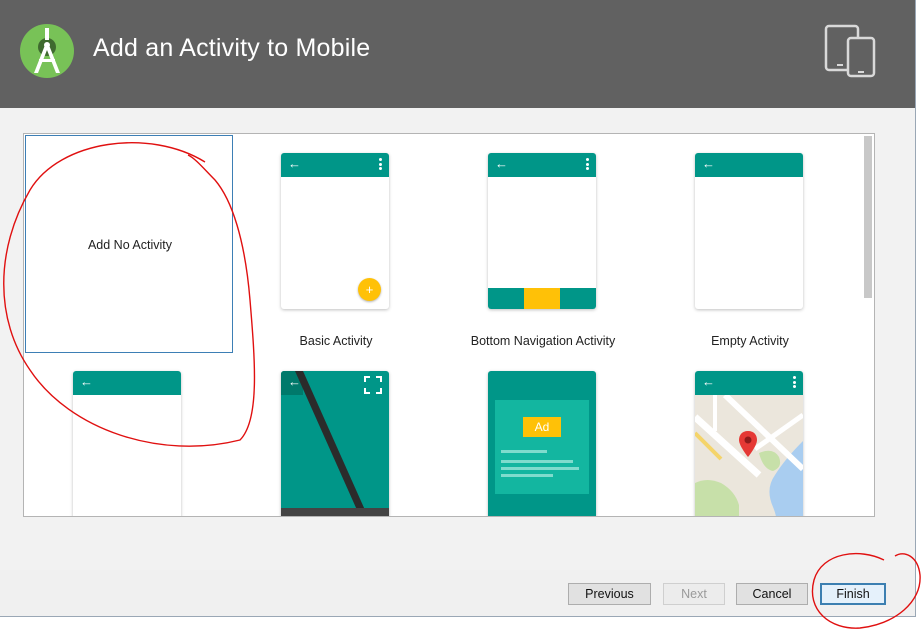  I want to click on template-basic-activity: ← + Basic Activity, so click(336, 244).